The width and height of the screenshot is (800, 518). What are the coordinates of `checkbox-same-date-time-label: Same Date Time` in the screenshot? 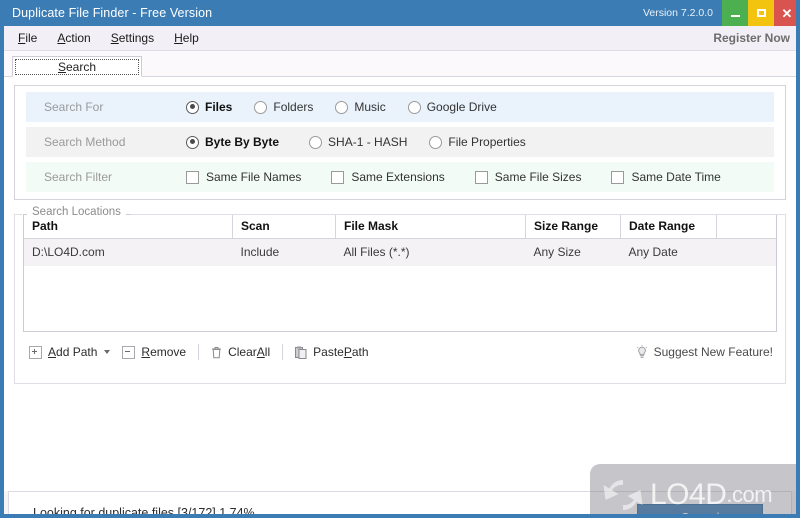 It's located at (676, 177).